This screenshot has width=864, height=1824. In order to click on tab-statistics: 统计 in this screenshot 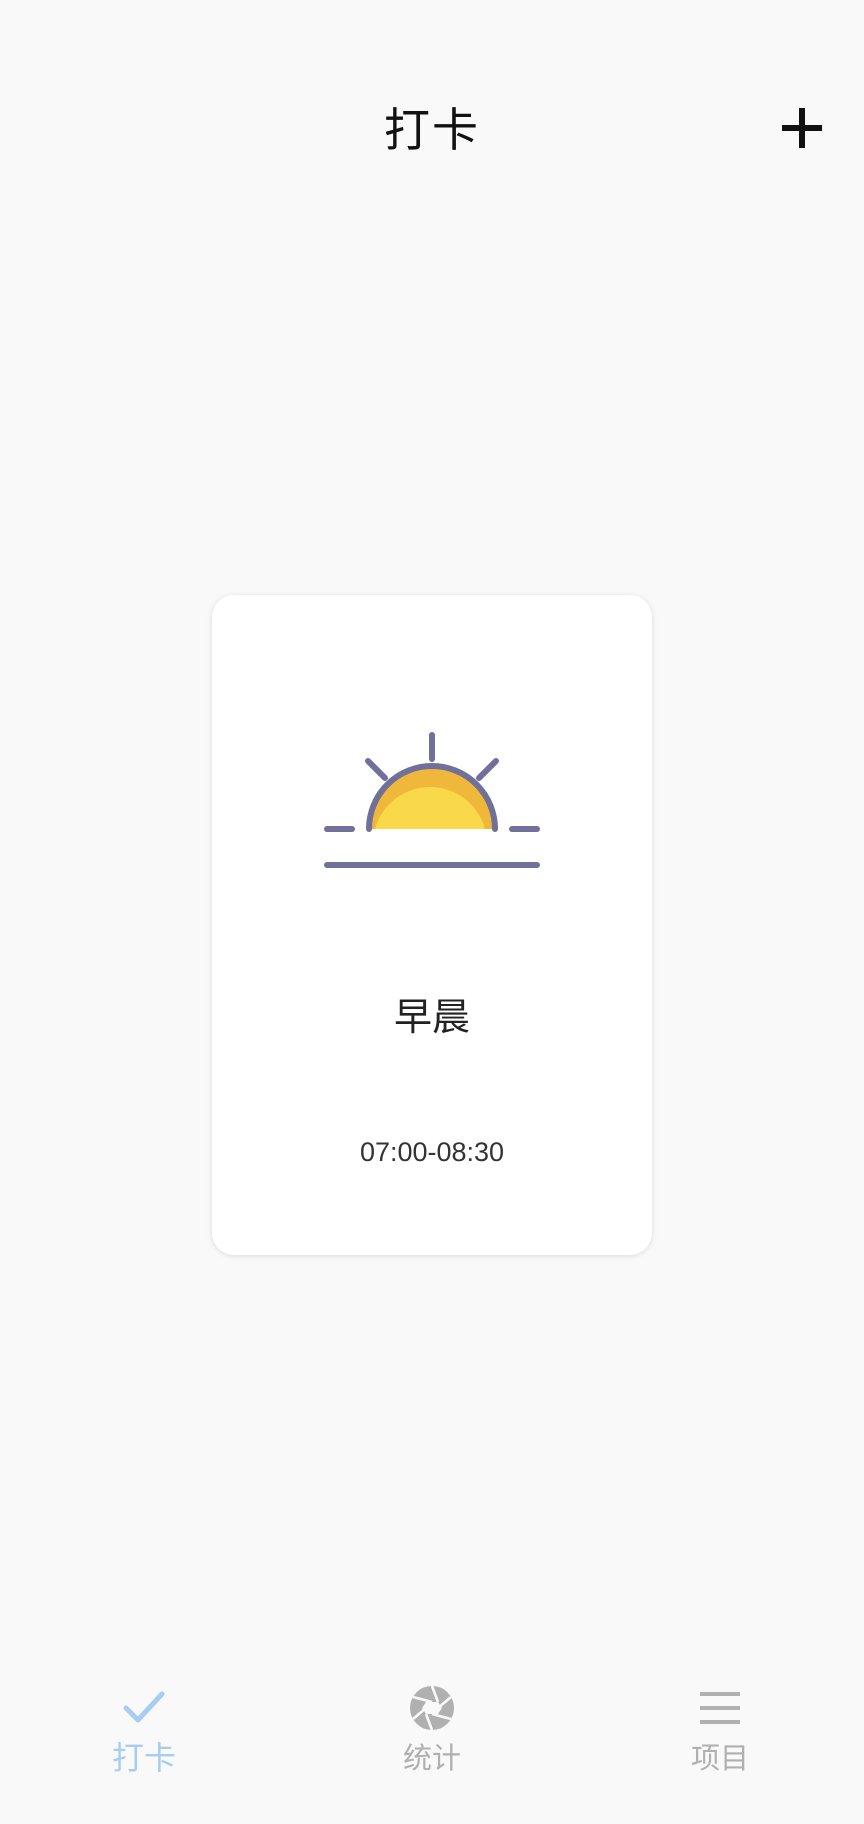, I will do `click(432, 1742)`.